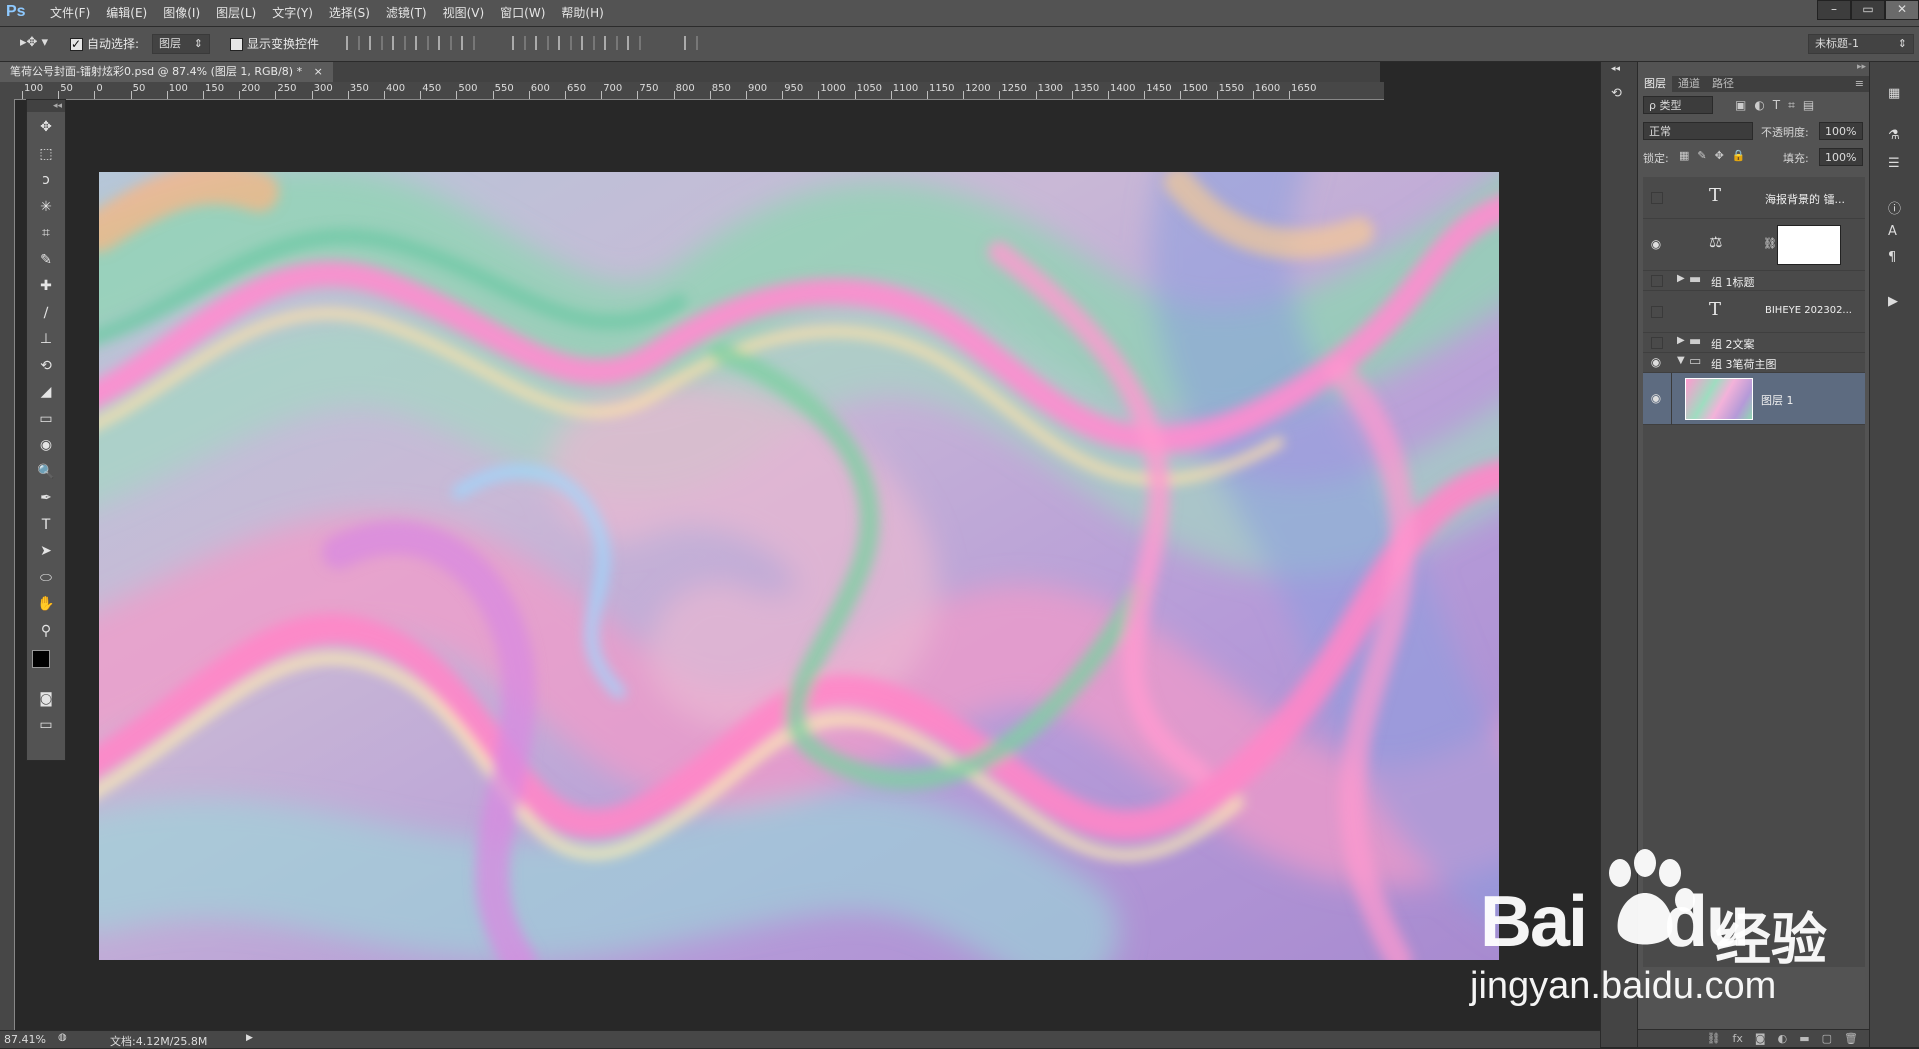 This screenshot has height=1049, width=1919. What do you see at coordinates (25, 1039) in the screenshot?
I see `zoom-level: 87.41%` at bounding box center [25, 1039].